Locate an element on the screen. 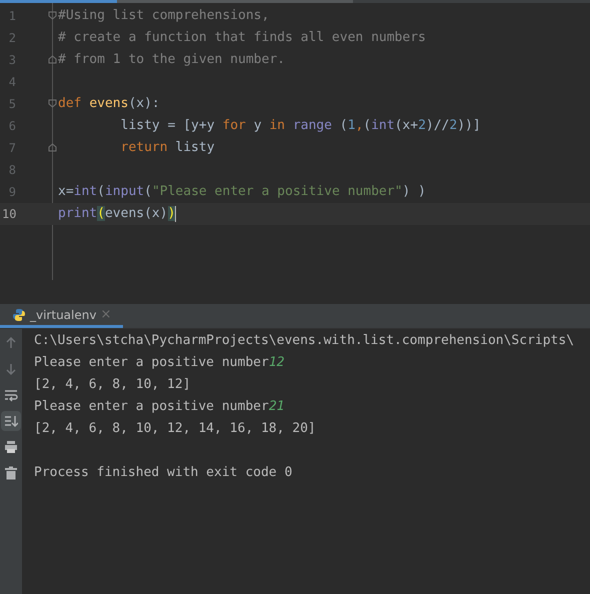 This screenshot has width=590, height=594. print-icon is located at coordinates (11, 447).